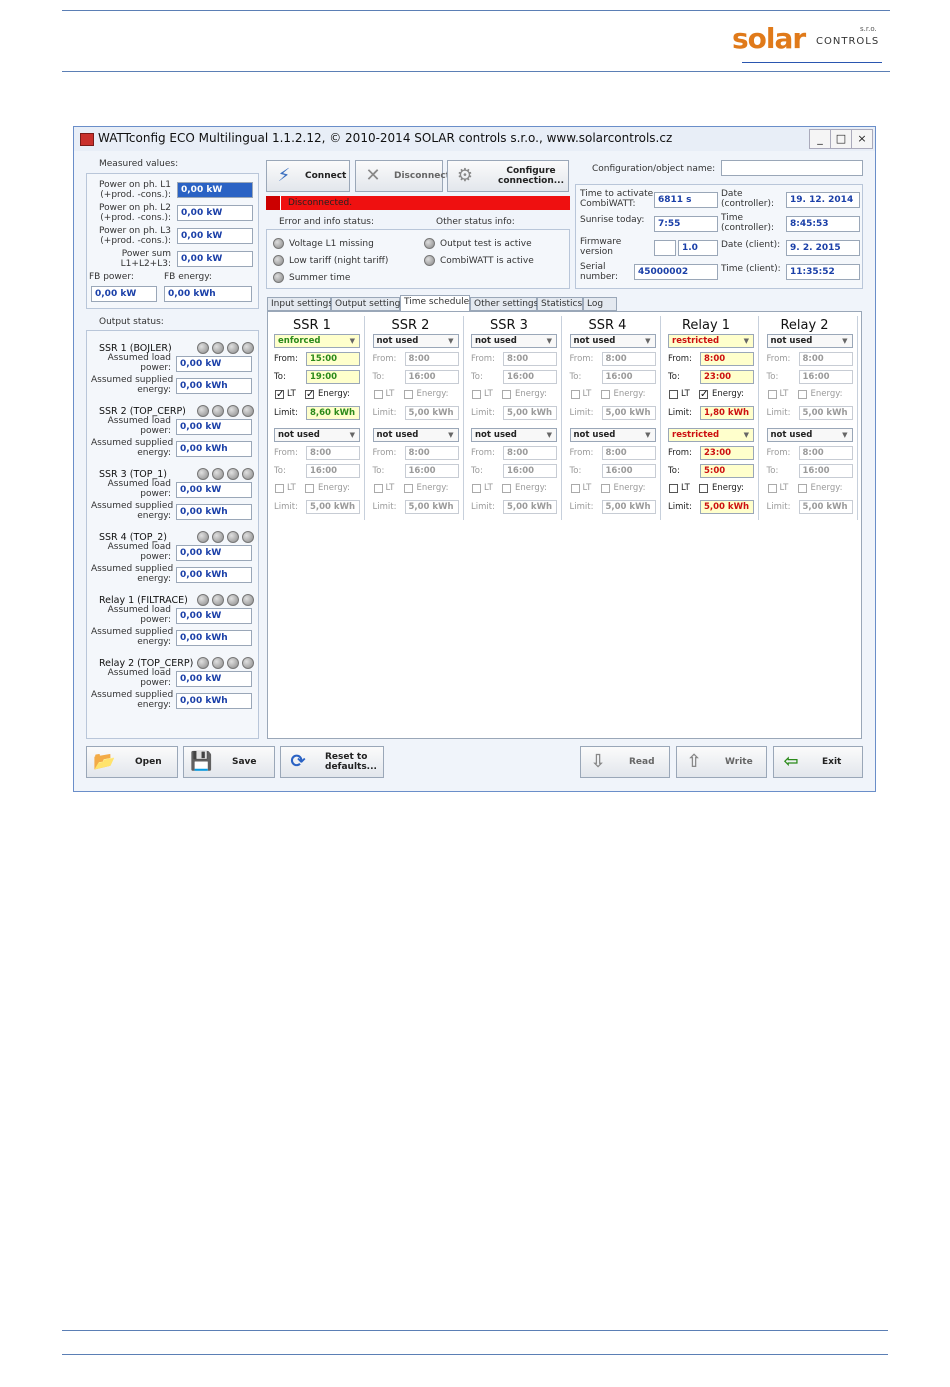 This screenshot has width=950, height=1387. What do you see at coordinates (437, 303) in the screenshot?
I see `tab-time-schedules: Time schedules` at bounding box center [437, 303].